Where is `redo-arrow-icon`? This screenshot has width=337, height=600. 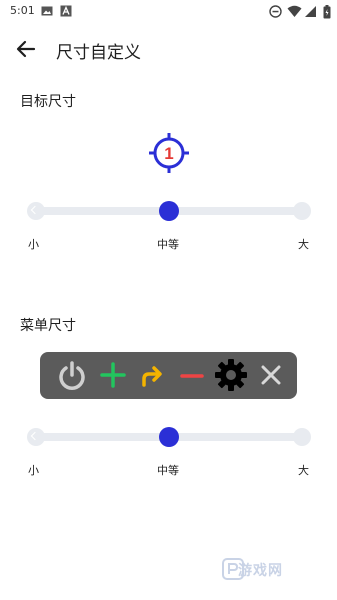
redo-arrow-icon is located at coordinates (152, 376).